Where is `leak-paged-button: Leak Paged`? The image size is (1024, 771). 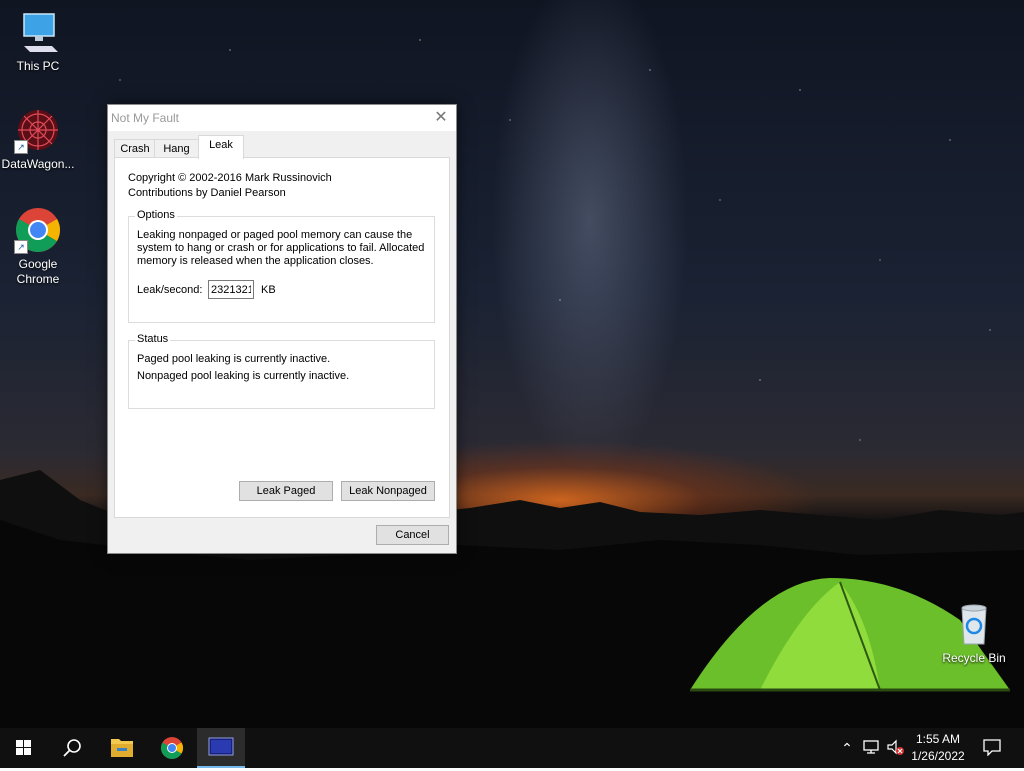 leak-paged-button: Leak Paged is located at coordinates (286, 491).